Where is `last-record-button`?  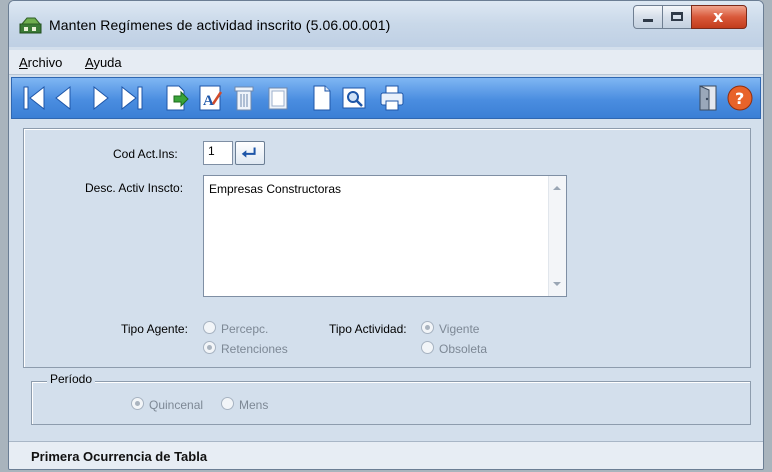
last-record-button is located at coordinates (132, 98).